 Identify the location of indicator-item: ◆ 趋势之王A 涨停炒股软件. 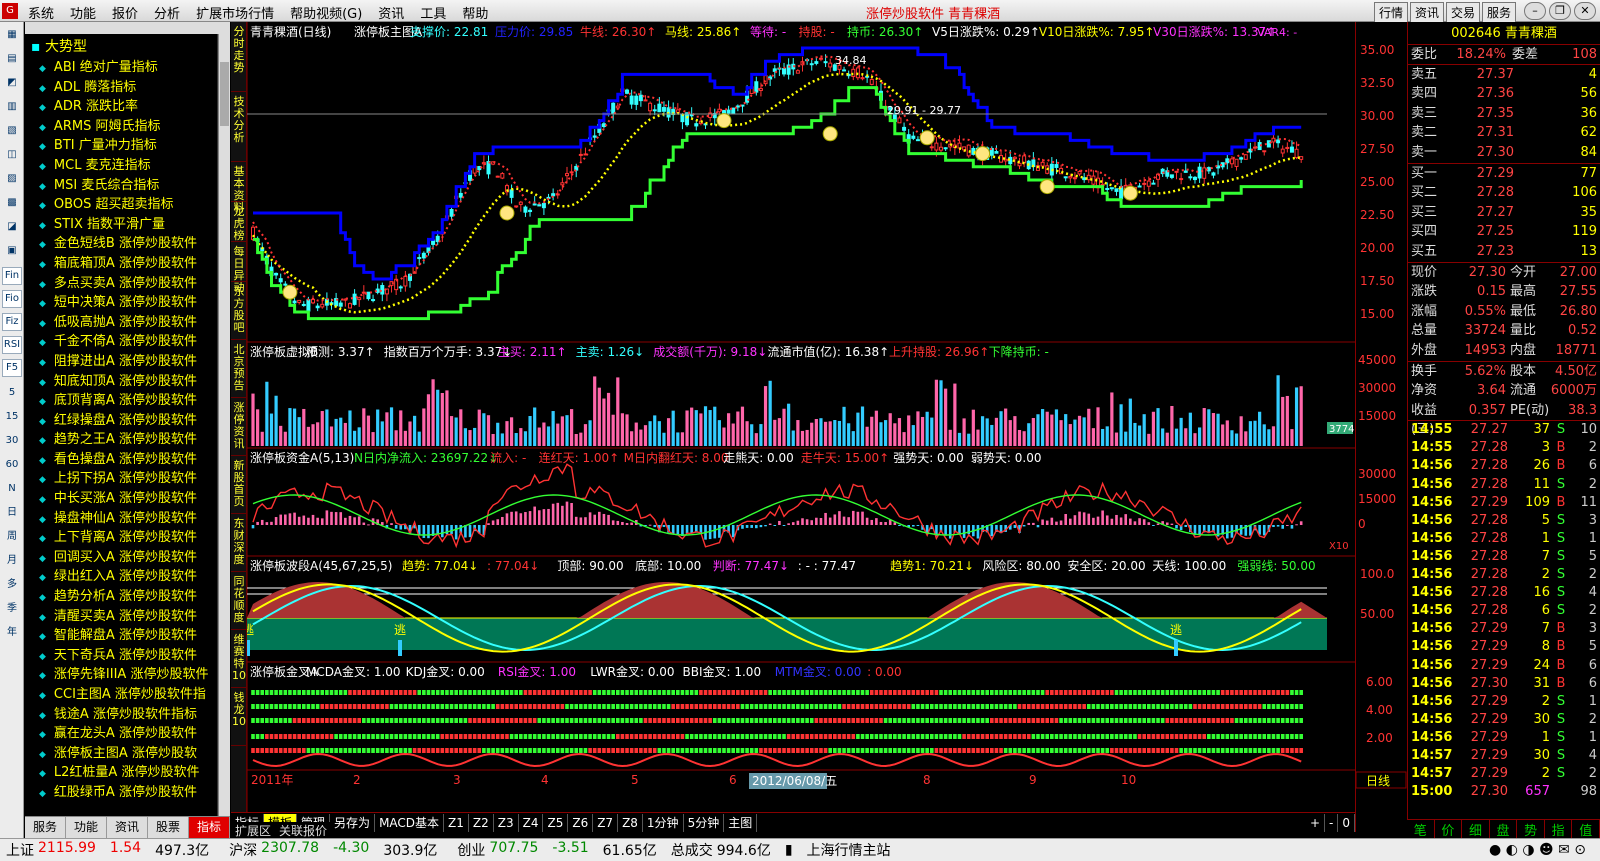
(121, 440).